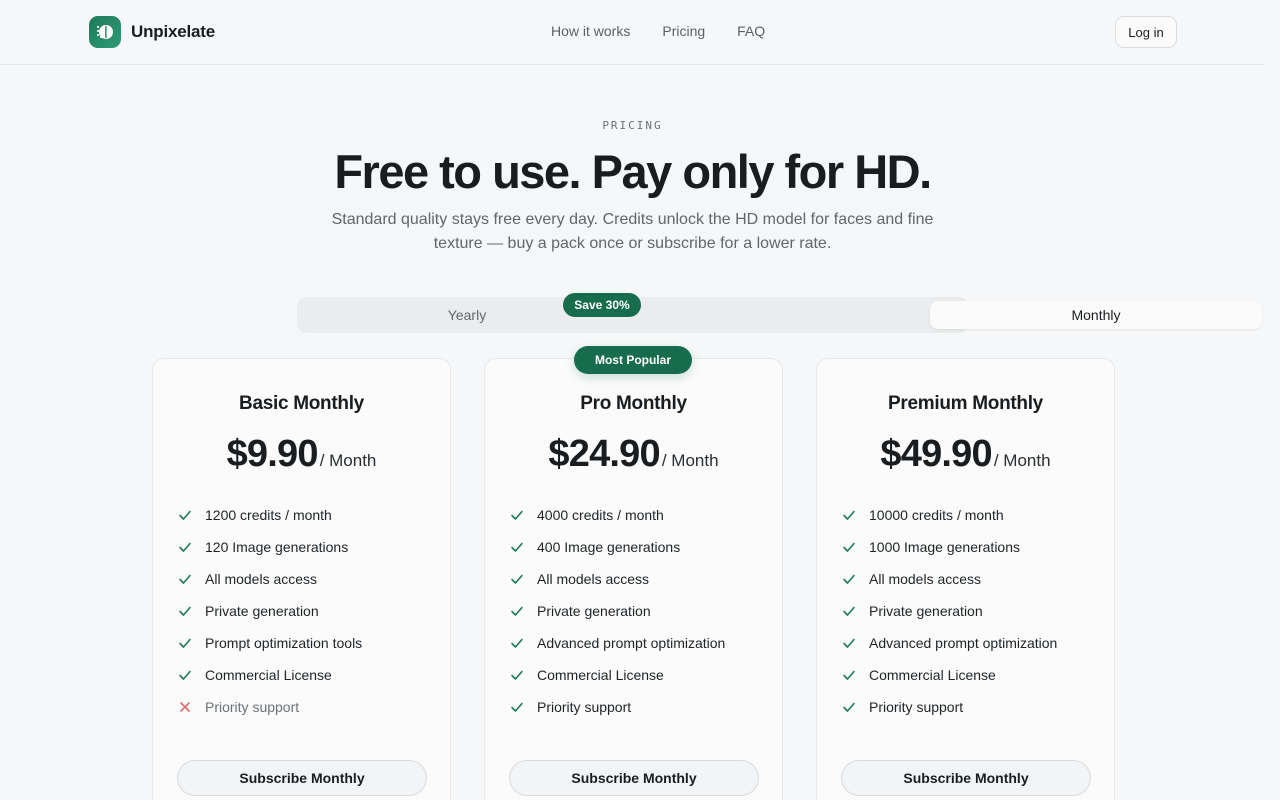  I want to click on plan-price: $49.90, so click(936, 454).